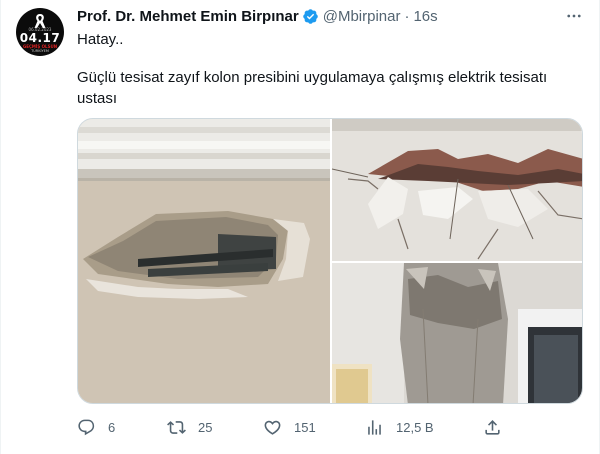  Describe the element at coordinates (415, 427) in the screenshot. I see `views-count: 12,5 B` at that location.